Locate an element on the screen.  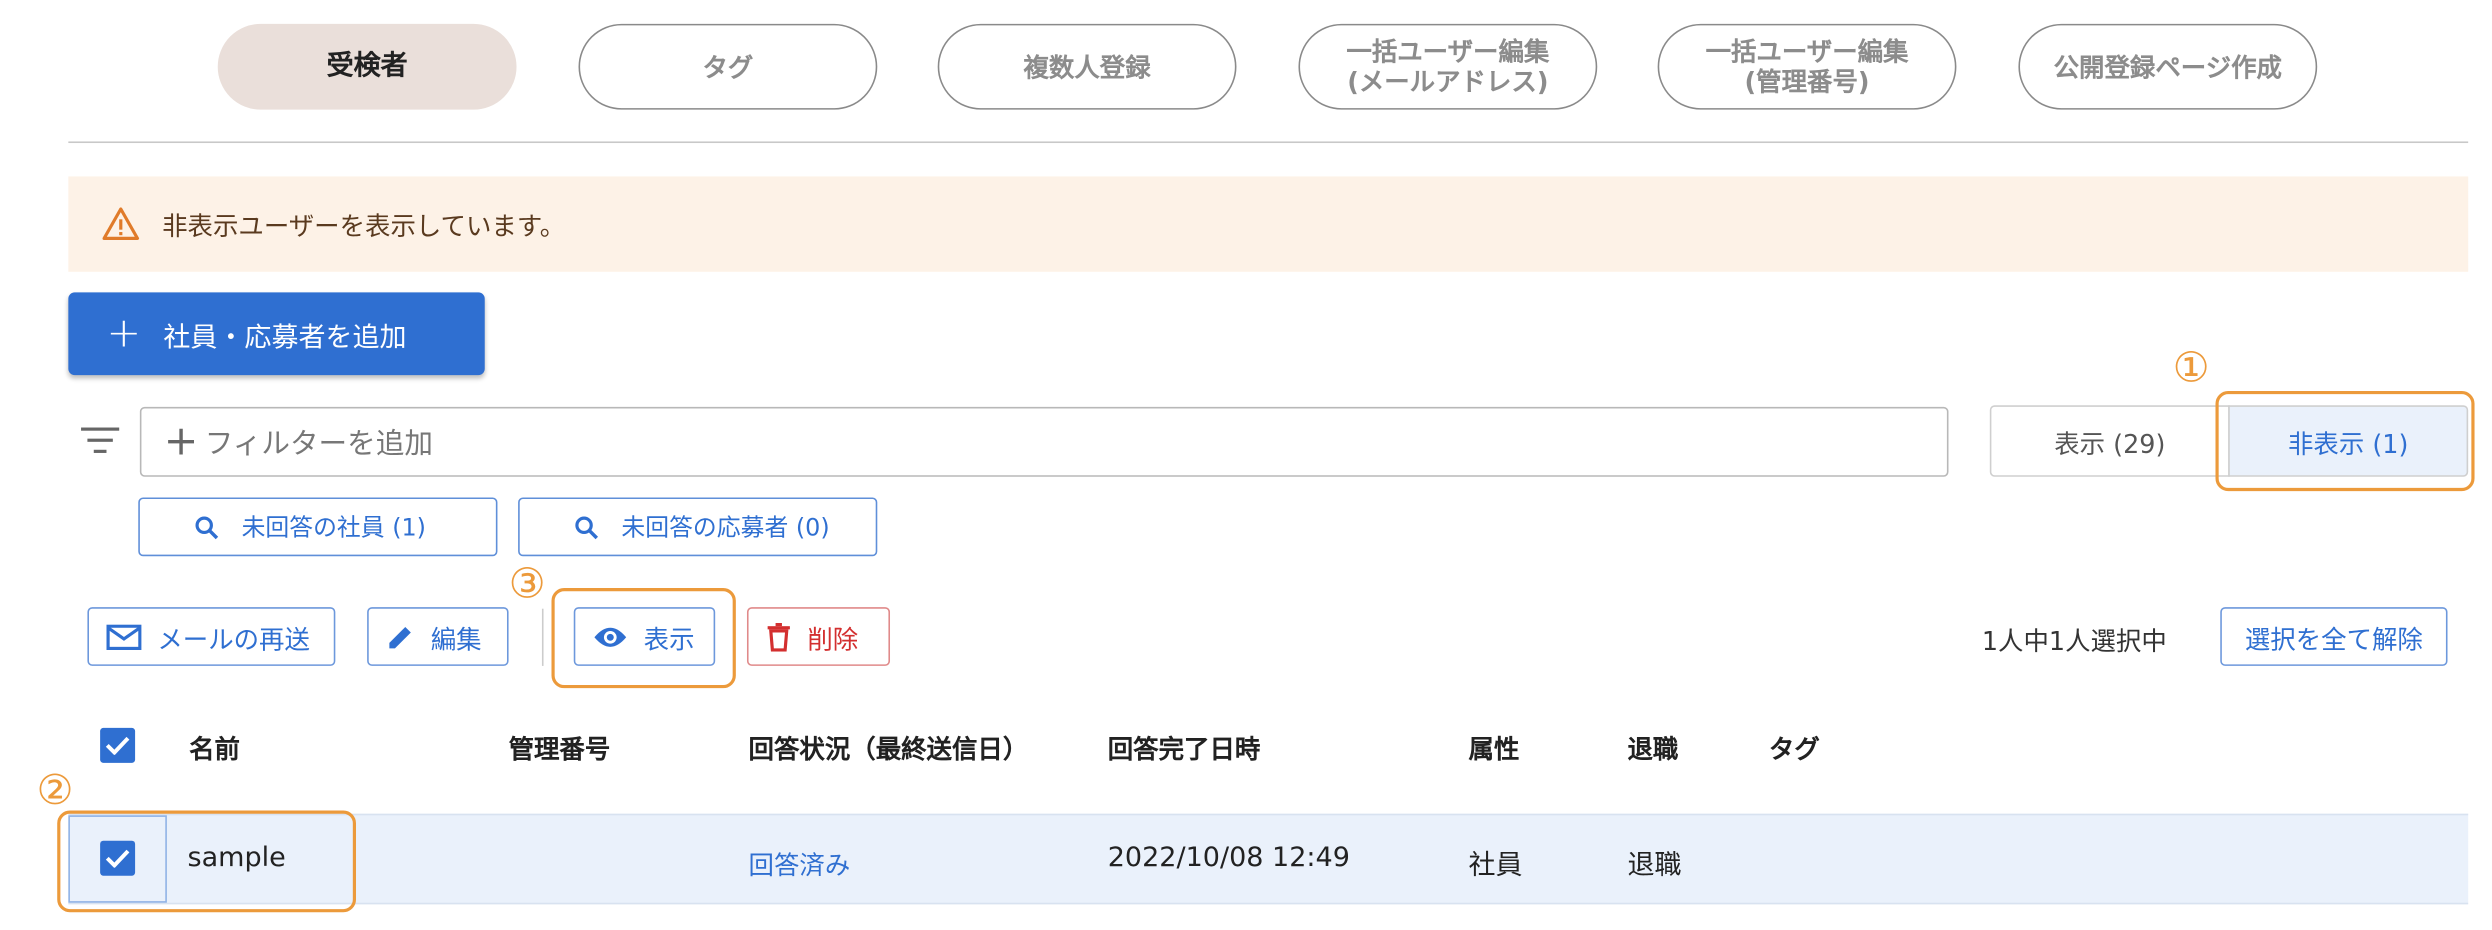
clear-selection-label: 選択を全て解除 is located at coordinates (2333, 638).